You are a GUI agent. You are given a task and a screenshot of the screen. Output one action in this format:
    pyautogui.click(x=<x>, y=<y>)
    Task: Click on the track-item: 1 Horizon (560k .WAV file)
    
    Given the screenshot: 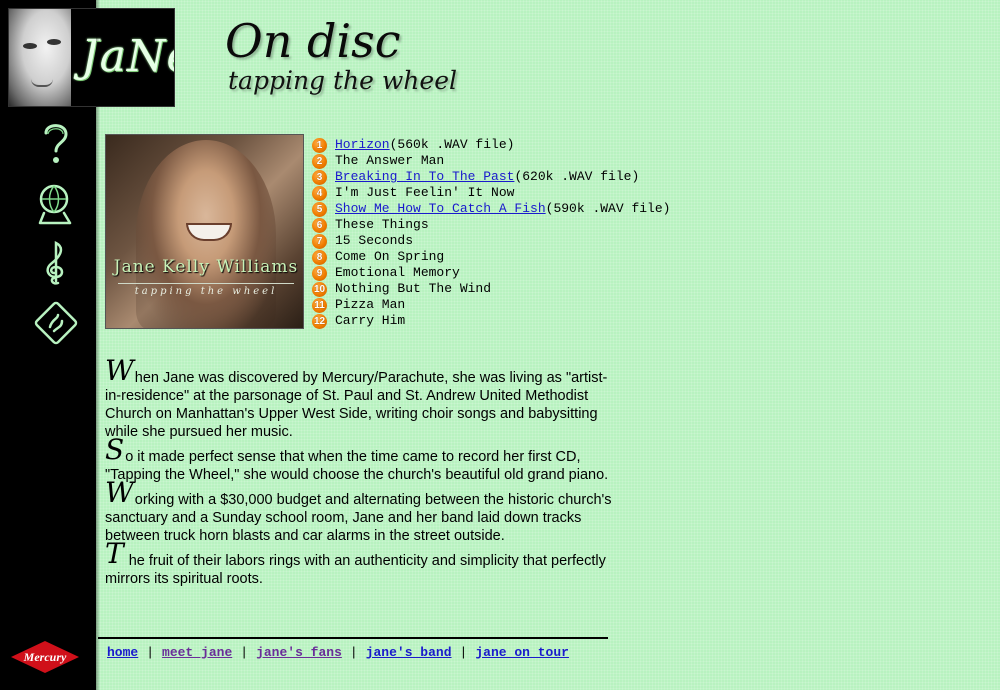 What is the action you would take?
    pyautogui.click(x=491, y=145)
    